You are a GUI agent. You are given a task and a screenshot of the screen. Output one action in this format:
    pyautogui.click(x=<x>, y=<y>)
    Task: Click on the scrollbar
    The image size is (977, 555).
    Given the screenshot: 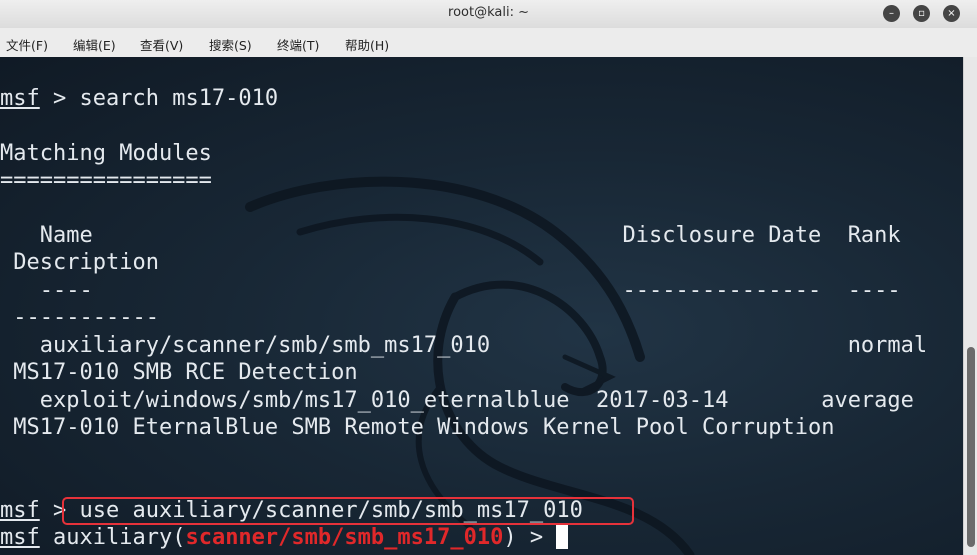 What is the action you would take?
    pyautogui.click(x=970, y=306)
    